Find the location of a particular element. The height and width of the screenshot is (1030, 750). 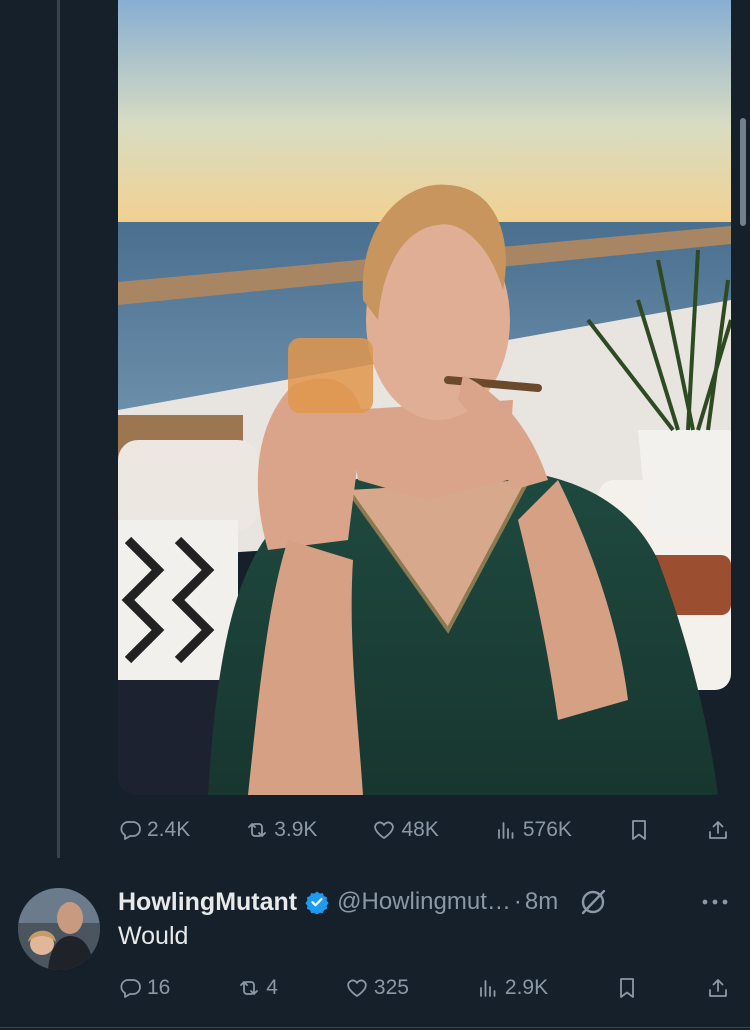

like-count: 48K is located at coordinates (420, 829).